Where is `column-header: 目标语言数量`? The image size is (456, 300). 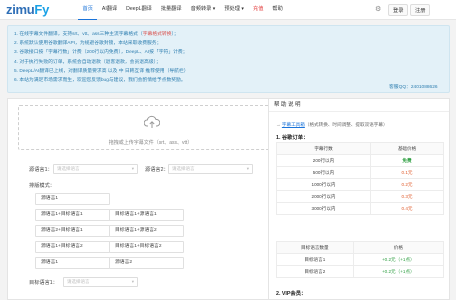
column-header: 目标语言数量 is located at coordinates (315, 247).